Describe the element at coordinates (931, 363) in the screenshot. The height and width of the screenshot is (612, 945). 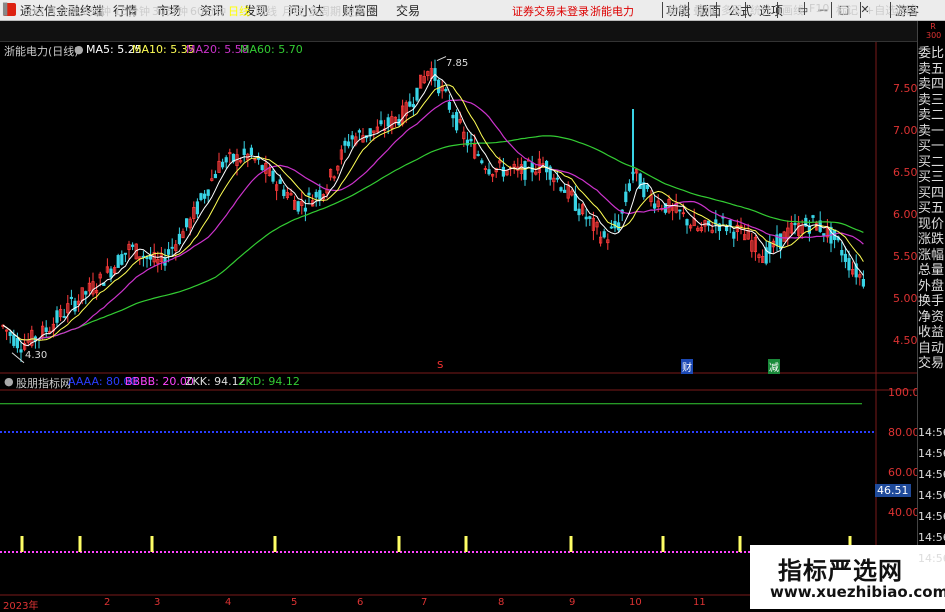
I see `side-panel-item: 交易` at that location.